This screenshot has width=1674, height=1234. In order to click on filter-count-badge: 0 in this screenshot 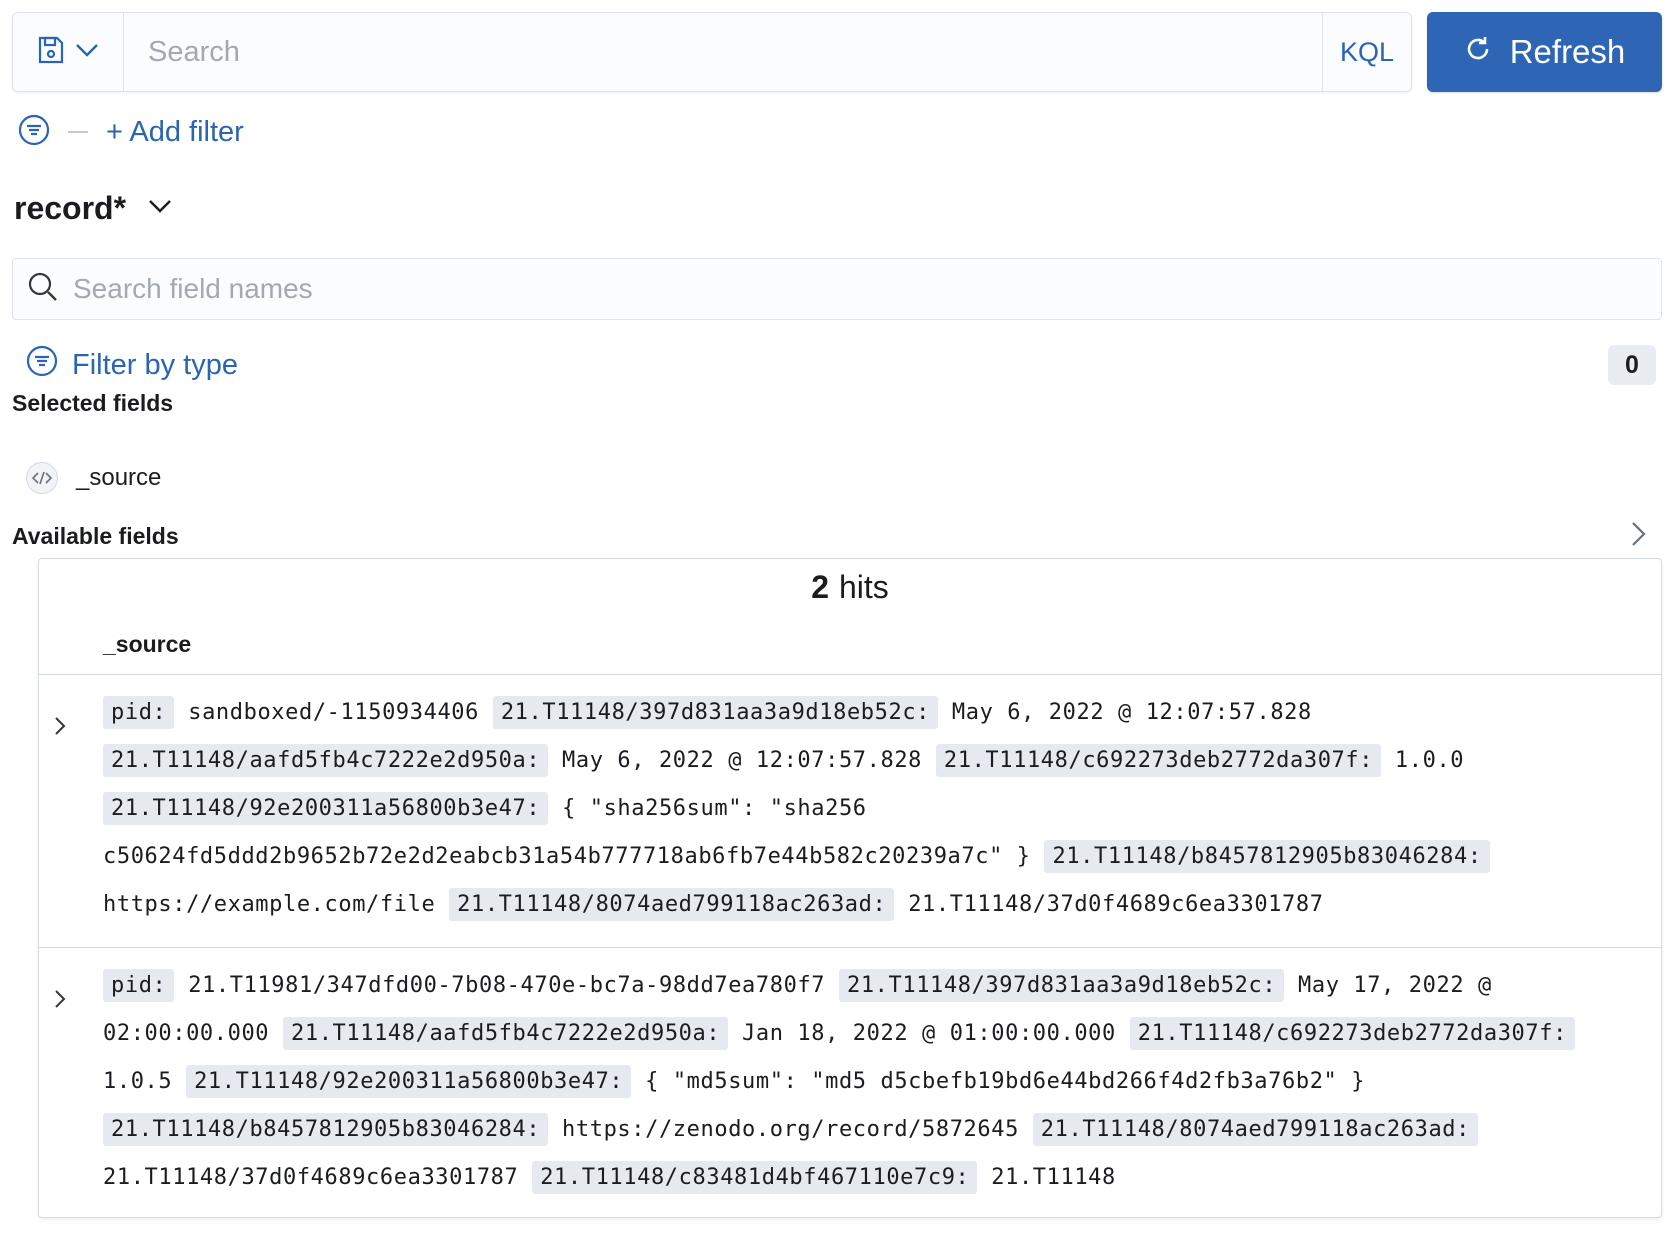, I will do `click(1632, 365)`.